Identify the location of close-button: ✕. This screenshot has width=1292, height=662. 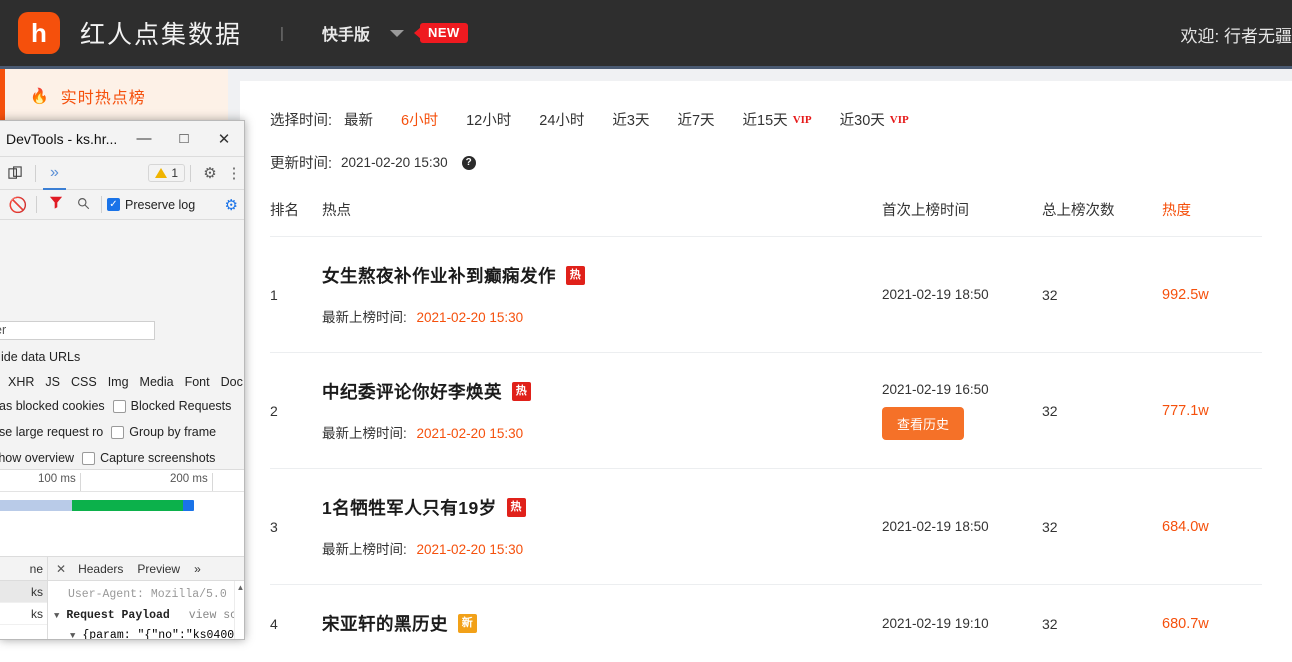
(224, 139).